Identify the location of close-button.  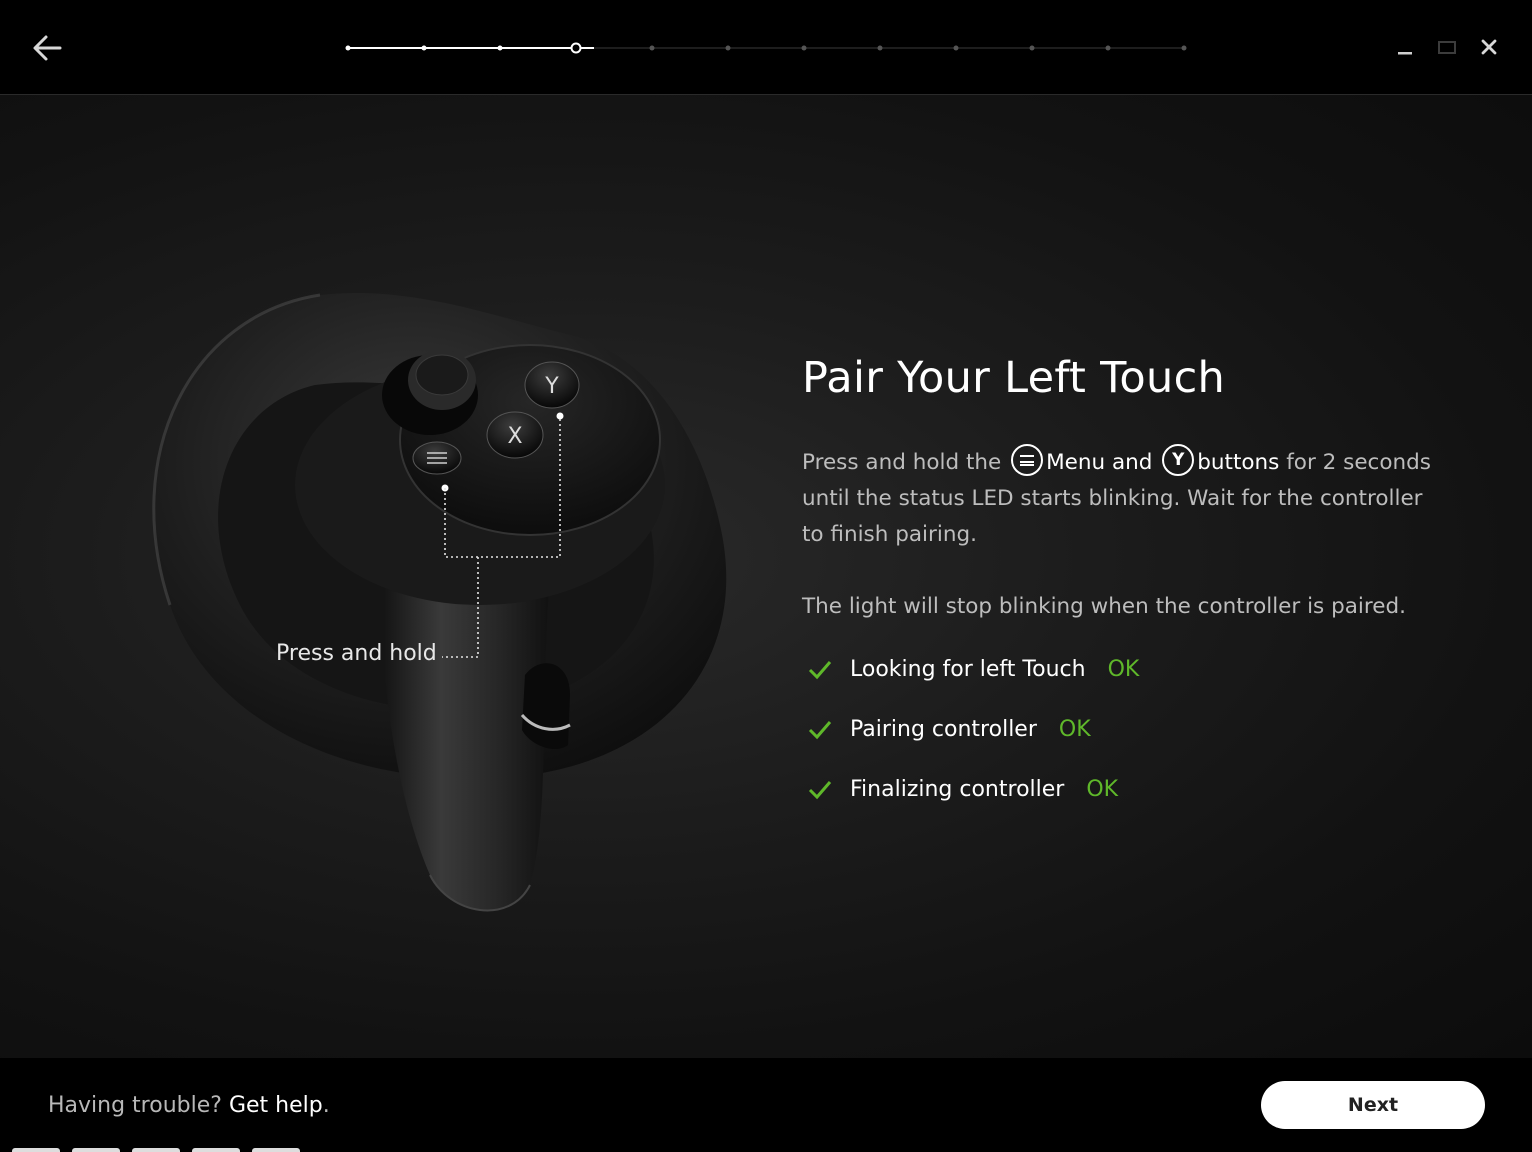
(1489, 47).